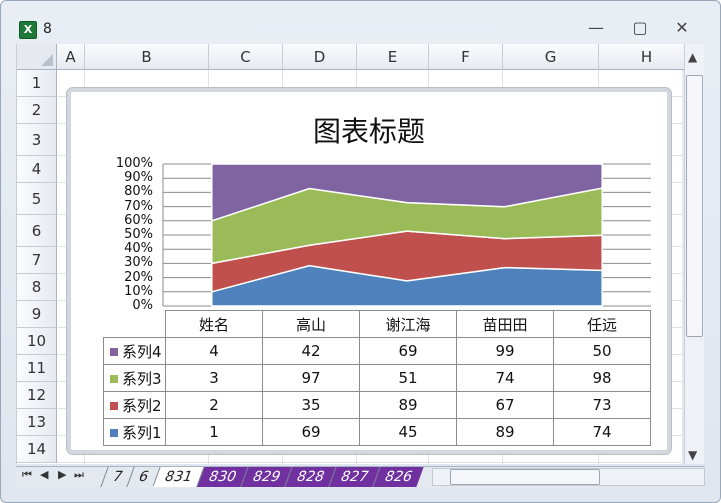 This screenshot has height=503, width=721. What do you see at coordinates (682, 28) in the screenshot?
I see `close-button: ✕` at bounding box center [682, 28].